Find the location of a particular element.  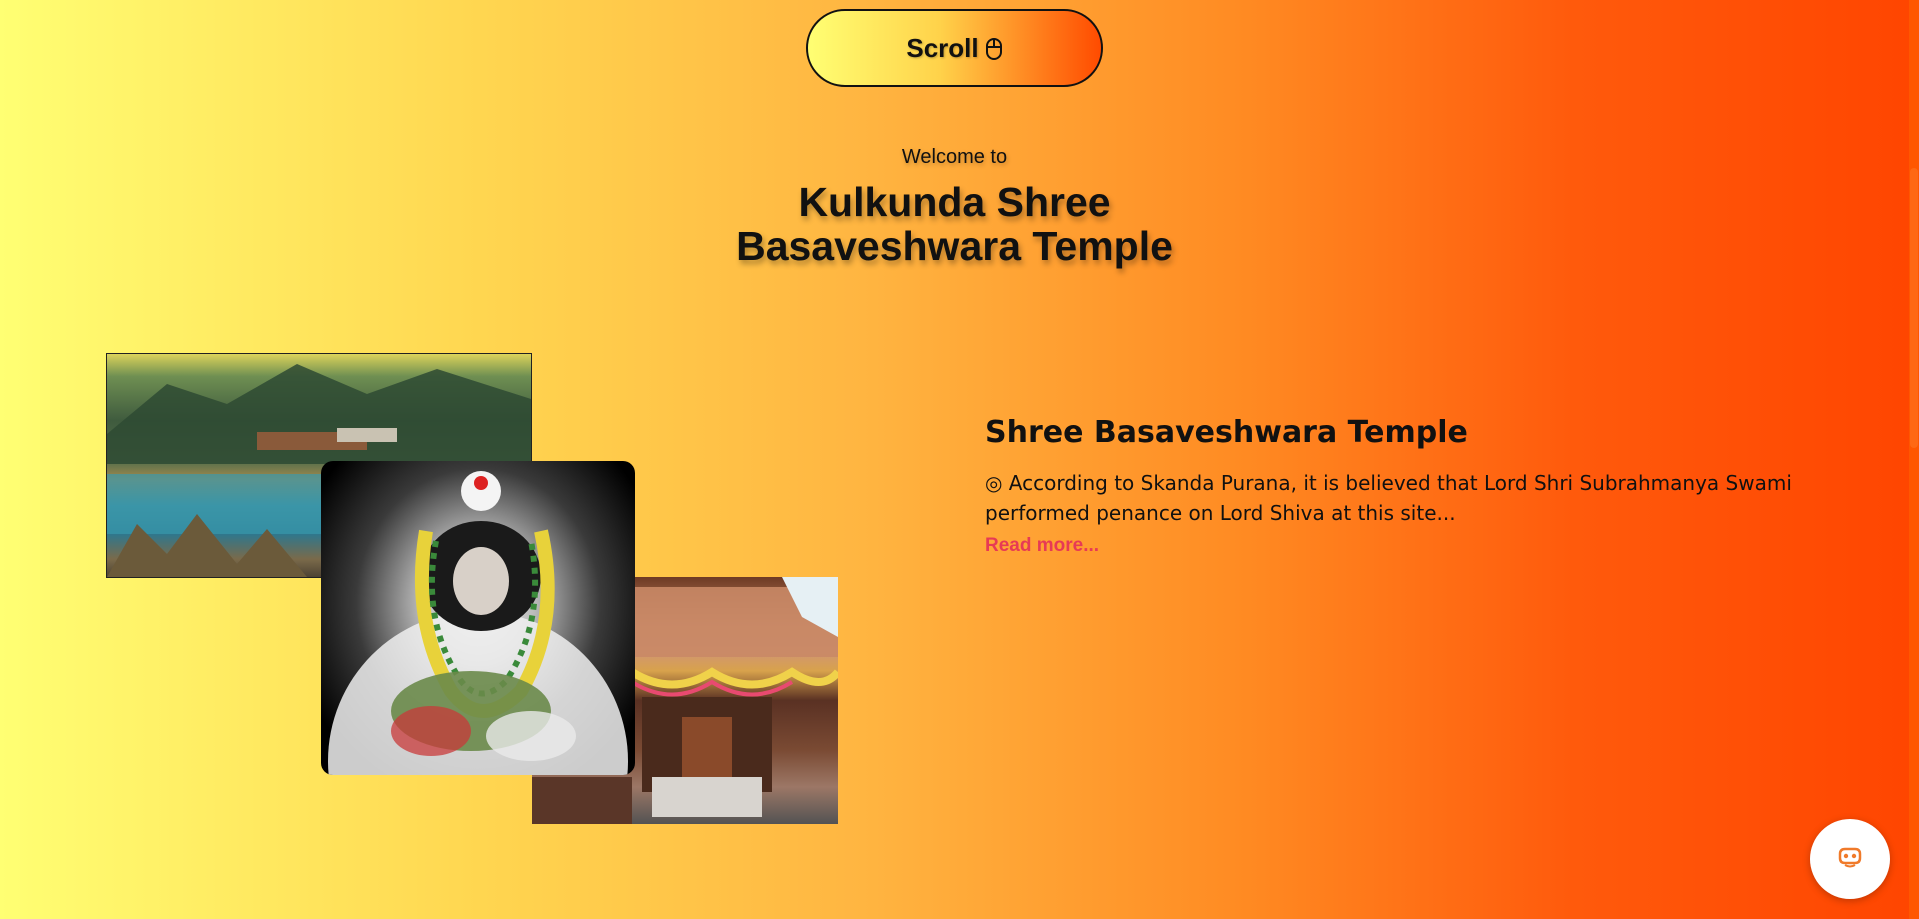

section-heading: Shree Basaveshwara Temple is located at coordinates (1226, 432).